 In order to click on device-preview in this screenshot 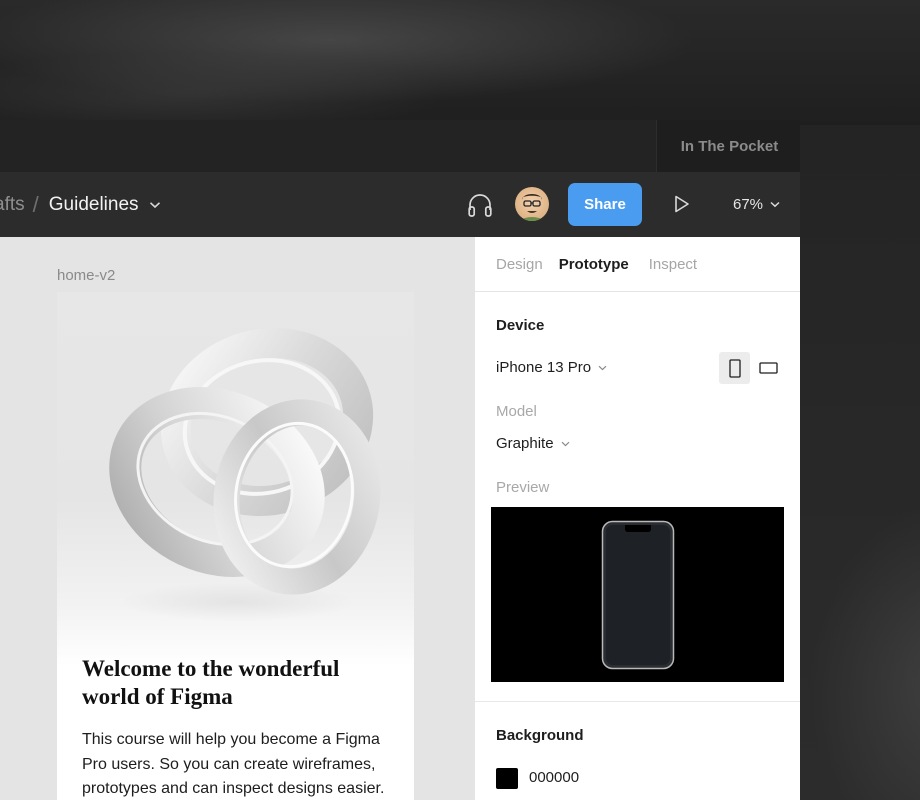, I will do `click(637, 594)`.